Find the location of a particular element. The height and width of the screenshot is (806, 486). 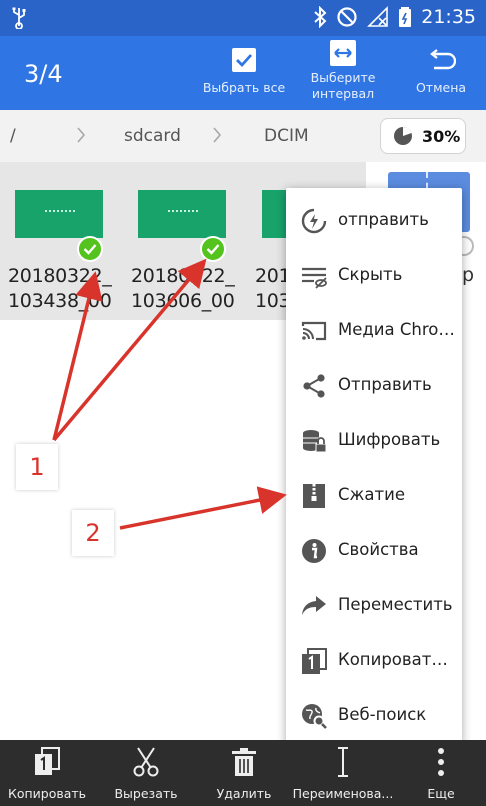

menu-item-compress: Сжатие is located at coordinates (374, 496).